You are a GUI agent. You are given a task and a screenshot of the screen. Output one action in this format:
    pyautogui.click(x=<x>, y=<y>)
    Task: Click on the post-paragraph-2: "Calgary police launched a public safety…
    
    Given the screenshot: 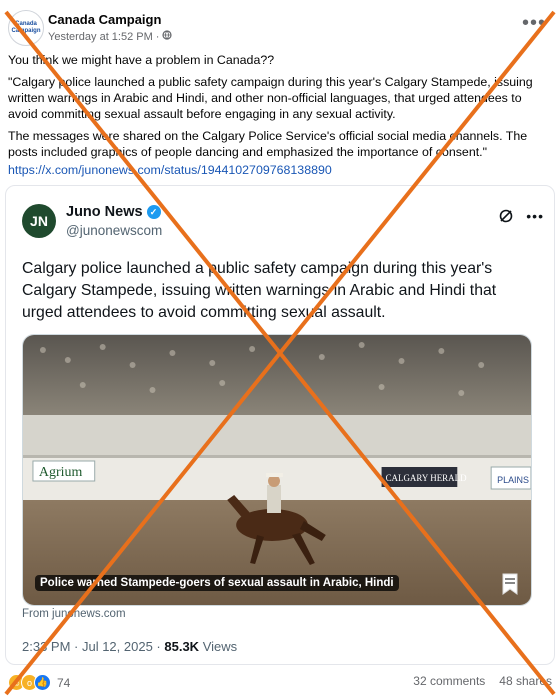 What is the action you would take?
    pyautogui.click(x=270, y=98)
    